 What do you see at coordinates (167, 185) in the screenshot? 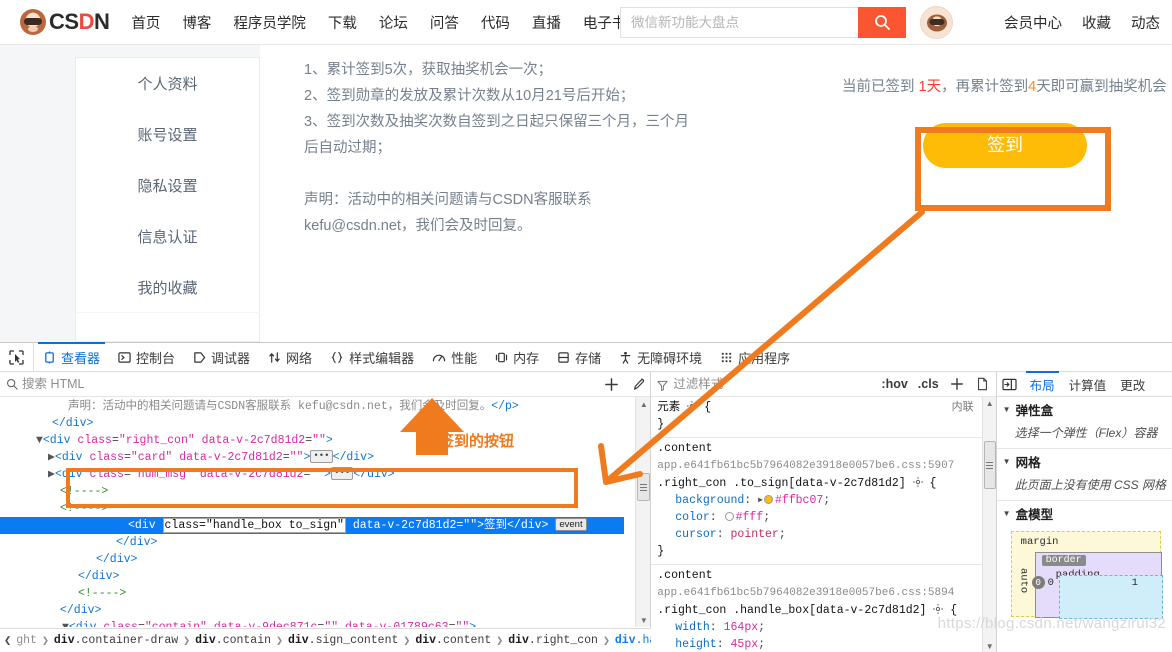
I see `sidebar-item-privacy-settings: 隐私设置` at bounding box center [167, 185].